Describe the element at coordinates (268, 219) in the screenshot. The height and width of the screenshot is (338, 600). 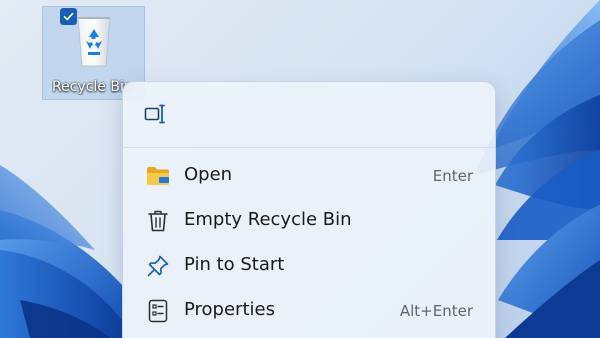
I see `menu-item-label: Empty Recycle Bin` at that location.